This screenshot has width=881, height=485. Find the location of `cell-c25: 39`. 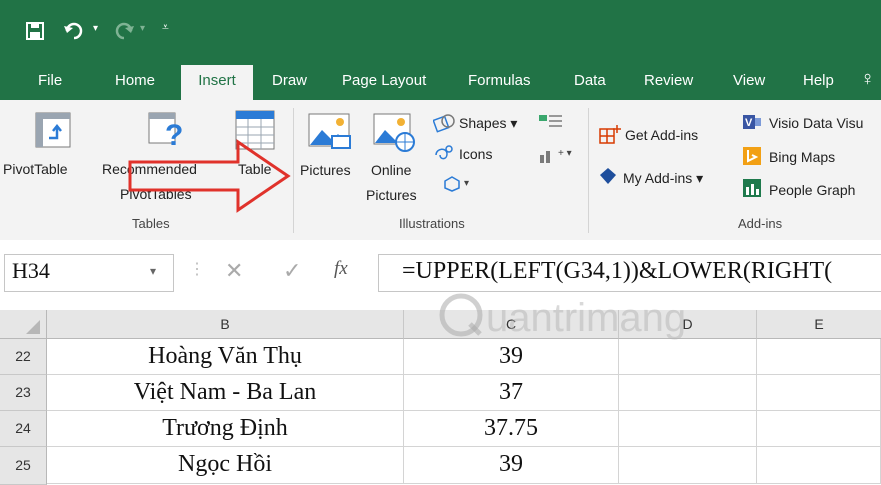

cell-c25: 39 is located at coordinates (511, 465).